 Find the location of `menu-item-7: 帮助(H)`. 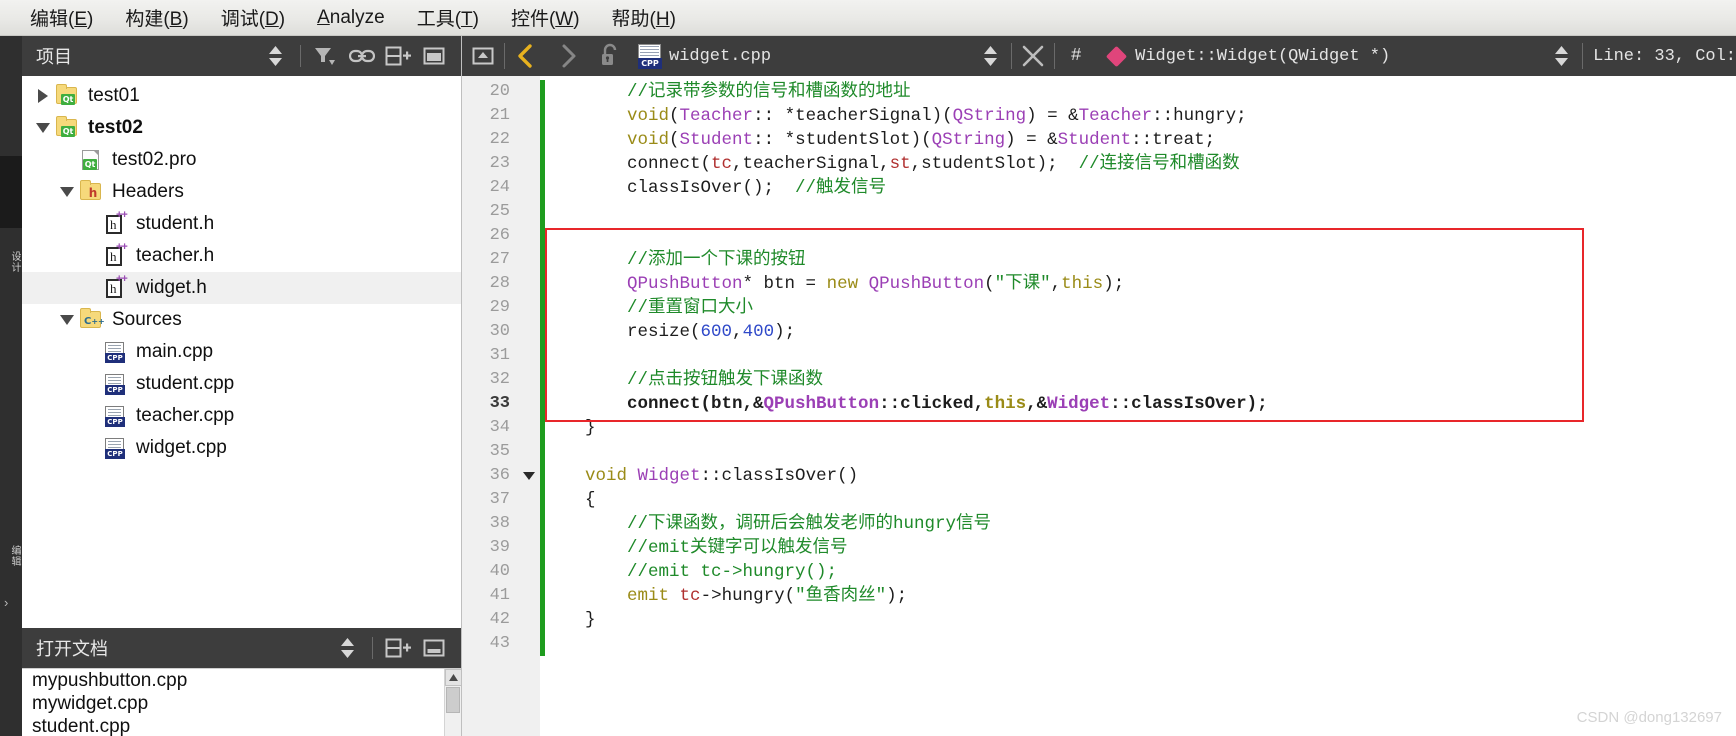

menu-item-7: 帮助(H) is located at coordinates (644, 17).